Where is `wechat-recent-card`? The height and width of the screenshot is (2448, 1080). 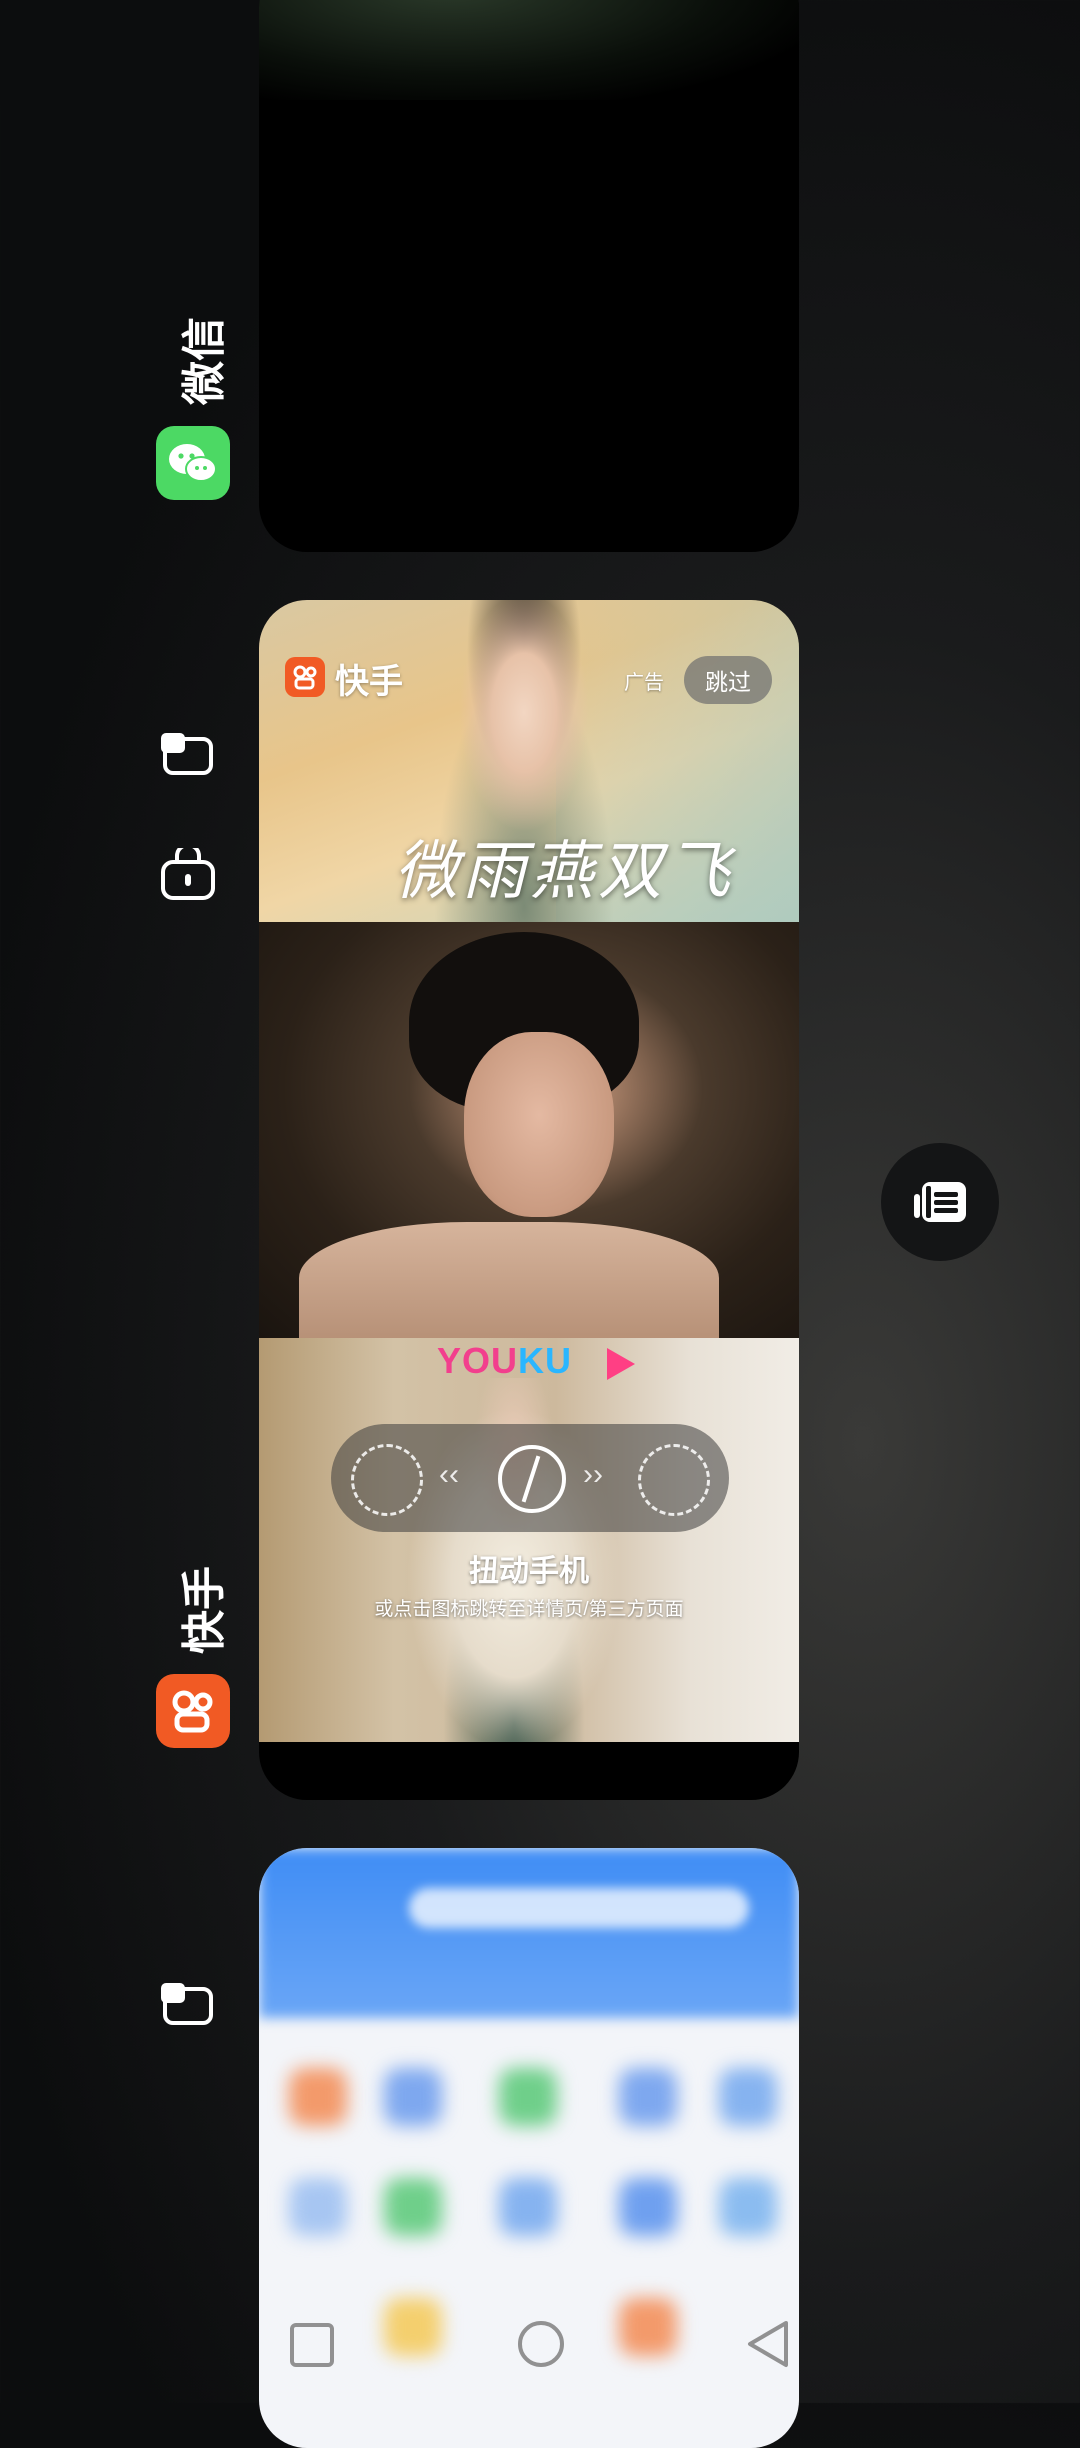
wechat-recent-card is located at coordinates (529, 276).